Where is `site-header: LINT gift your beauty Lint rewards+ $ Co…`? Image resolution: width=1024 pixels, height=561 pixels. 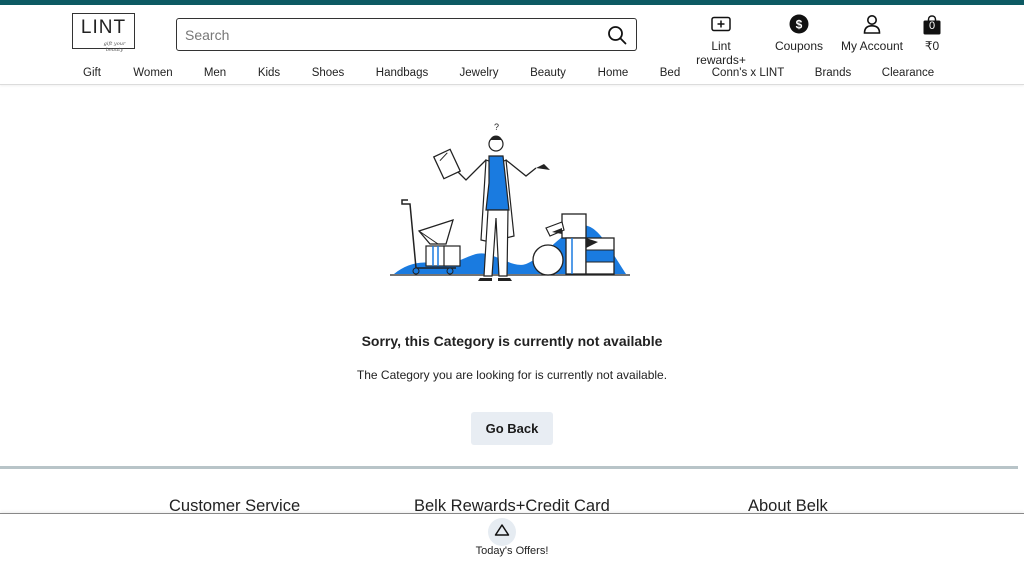
site-header: LINT gift your beauty Lint rewards+ $ Co… is located at coordinates (512, 45).